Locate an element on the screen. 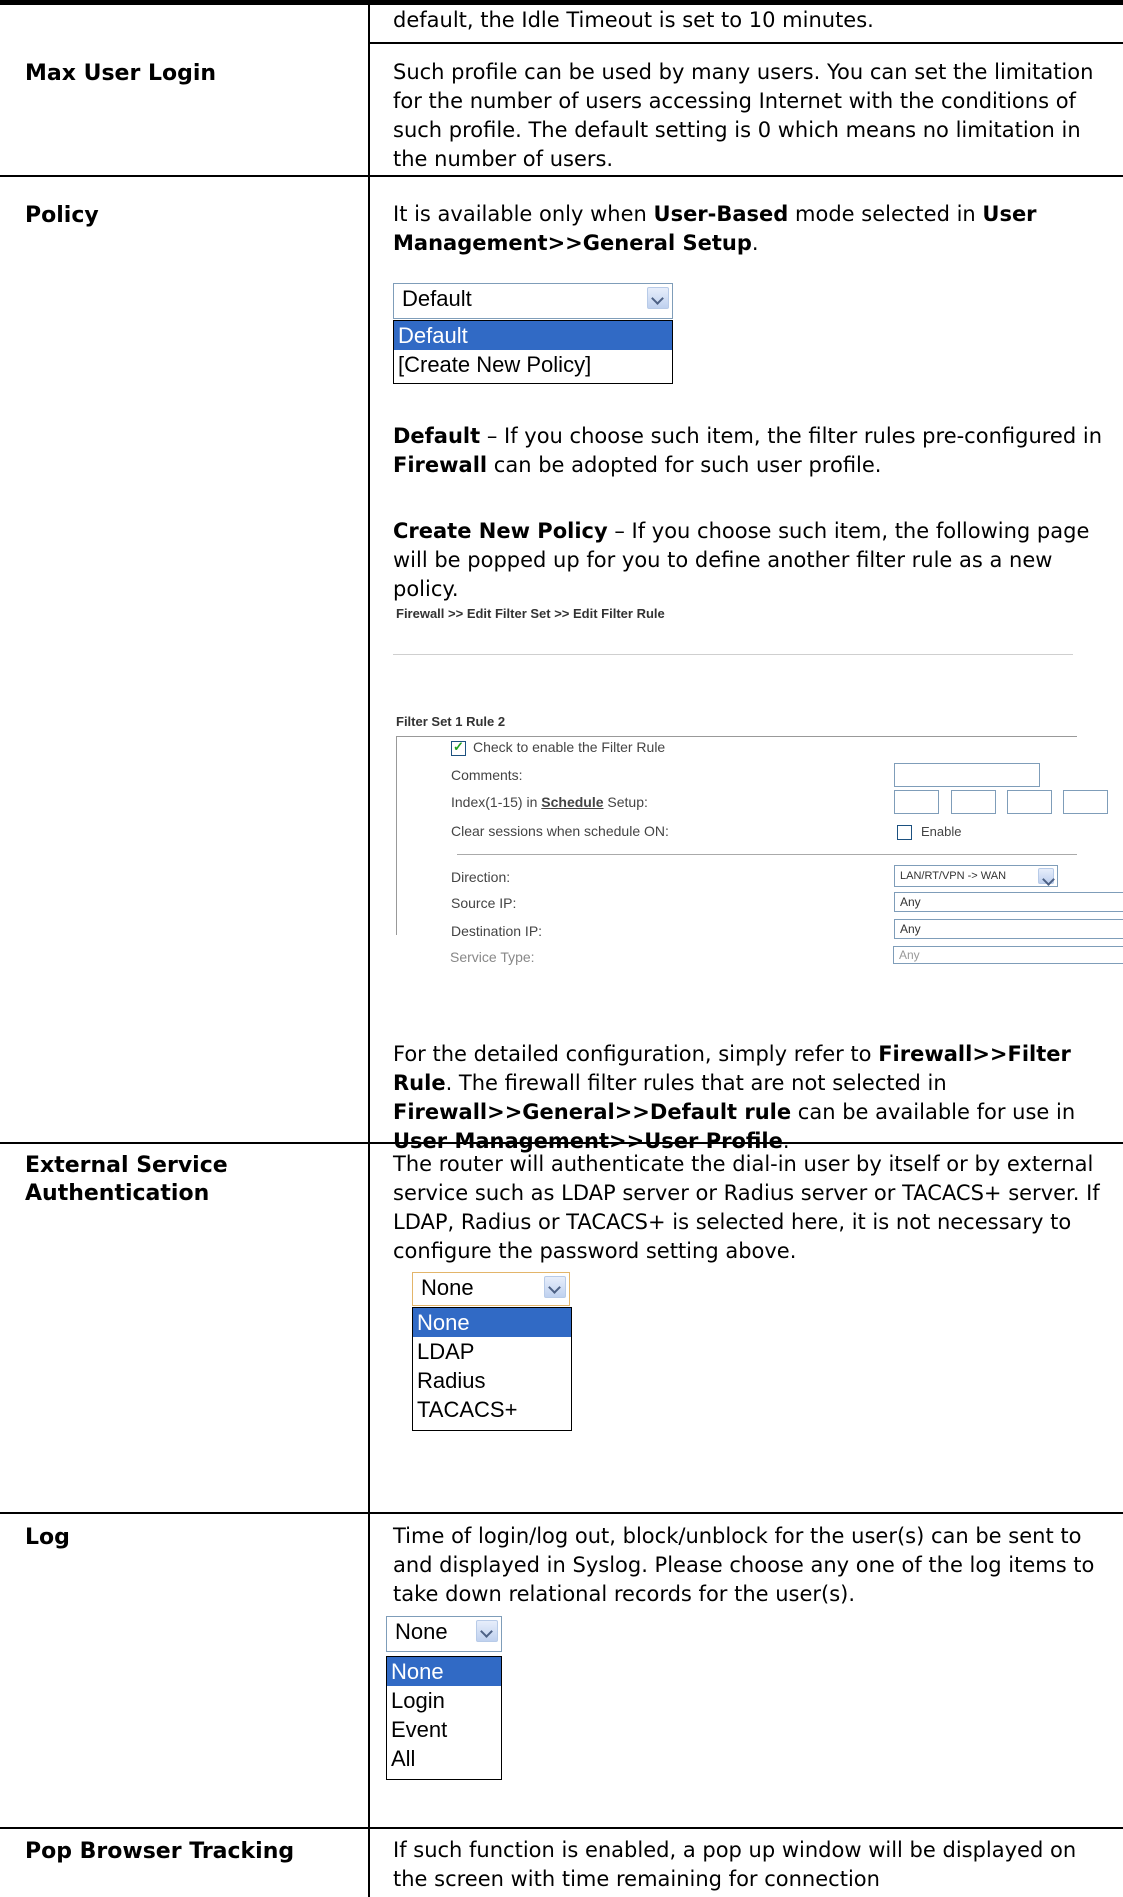 The width and height of the screenshot is (1123, 1897). log-select-value: None is located at coordinates (421, 1631).